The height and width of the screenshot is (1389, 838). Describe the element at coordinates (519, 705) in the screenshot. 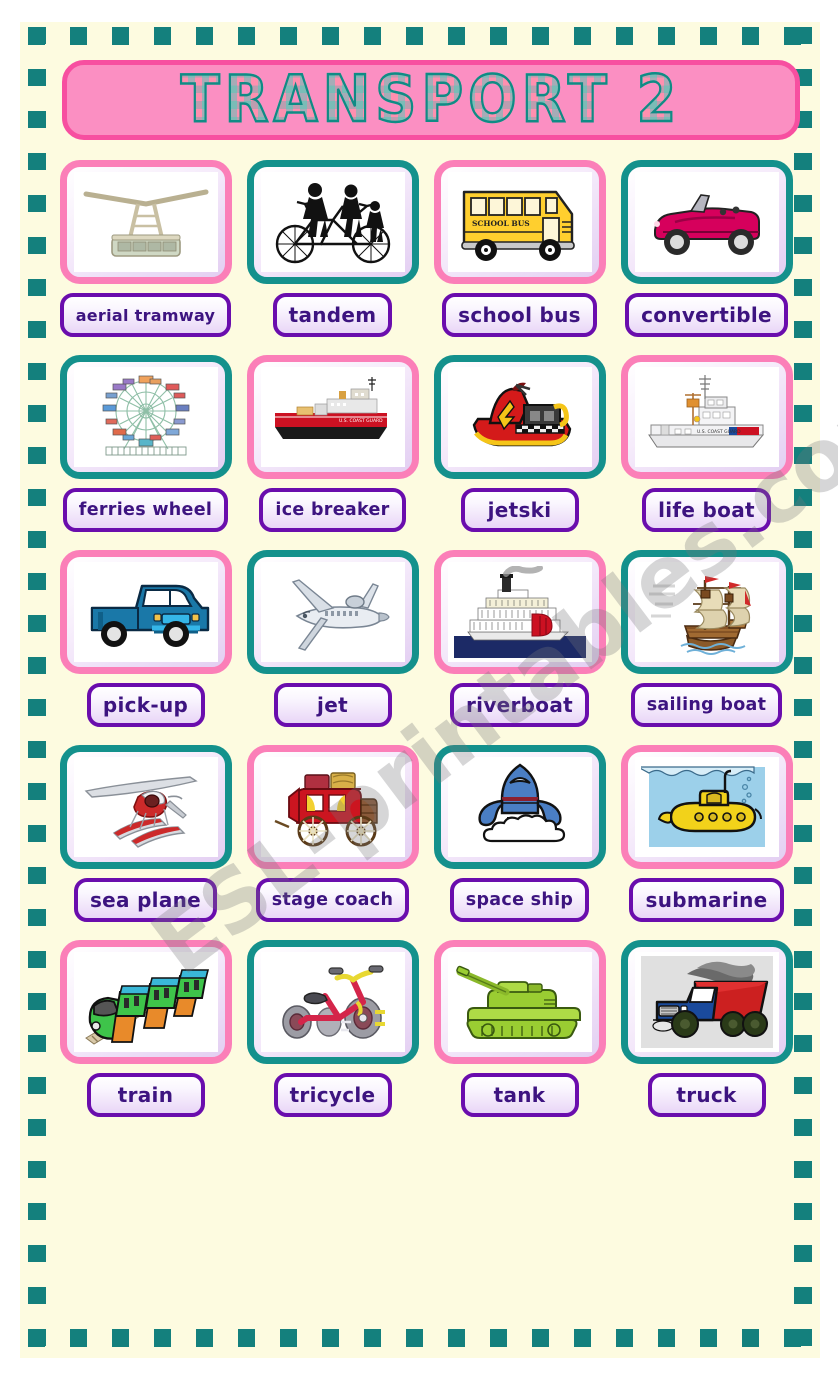

I see `vocab-label: riverboat` at that location.